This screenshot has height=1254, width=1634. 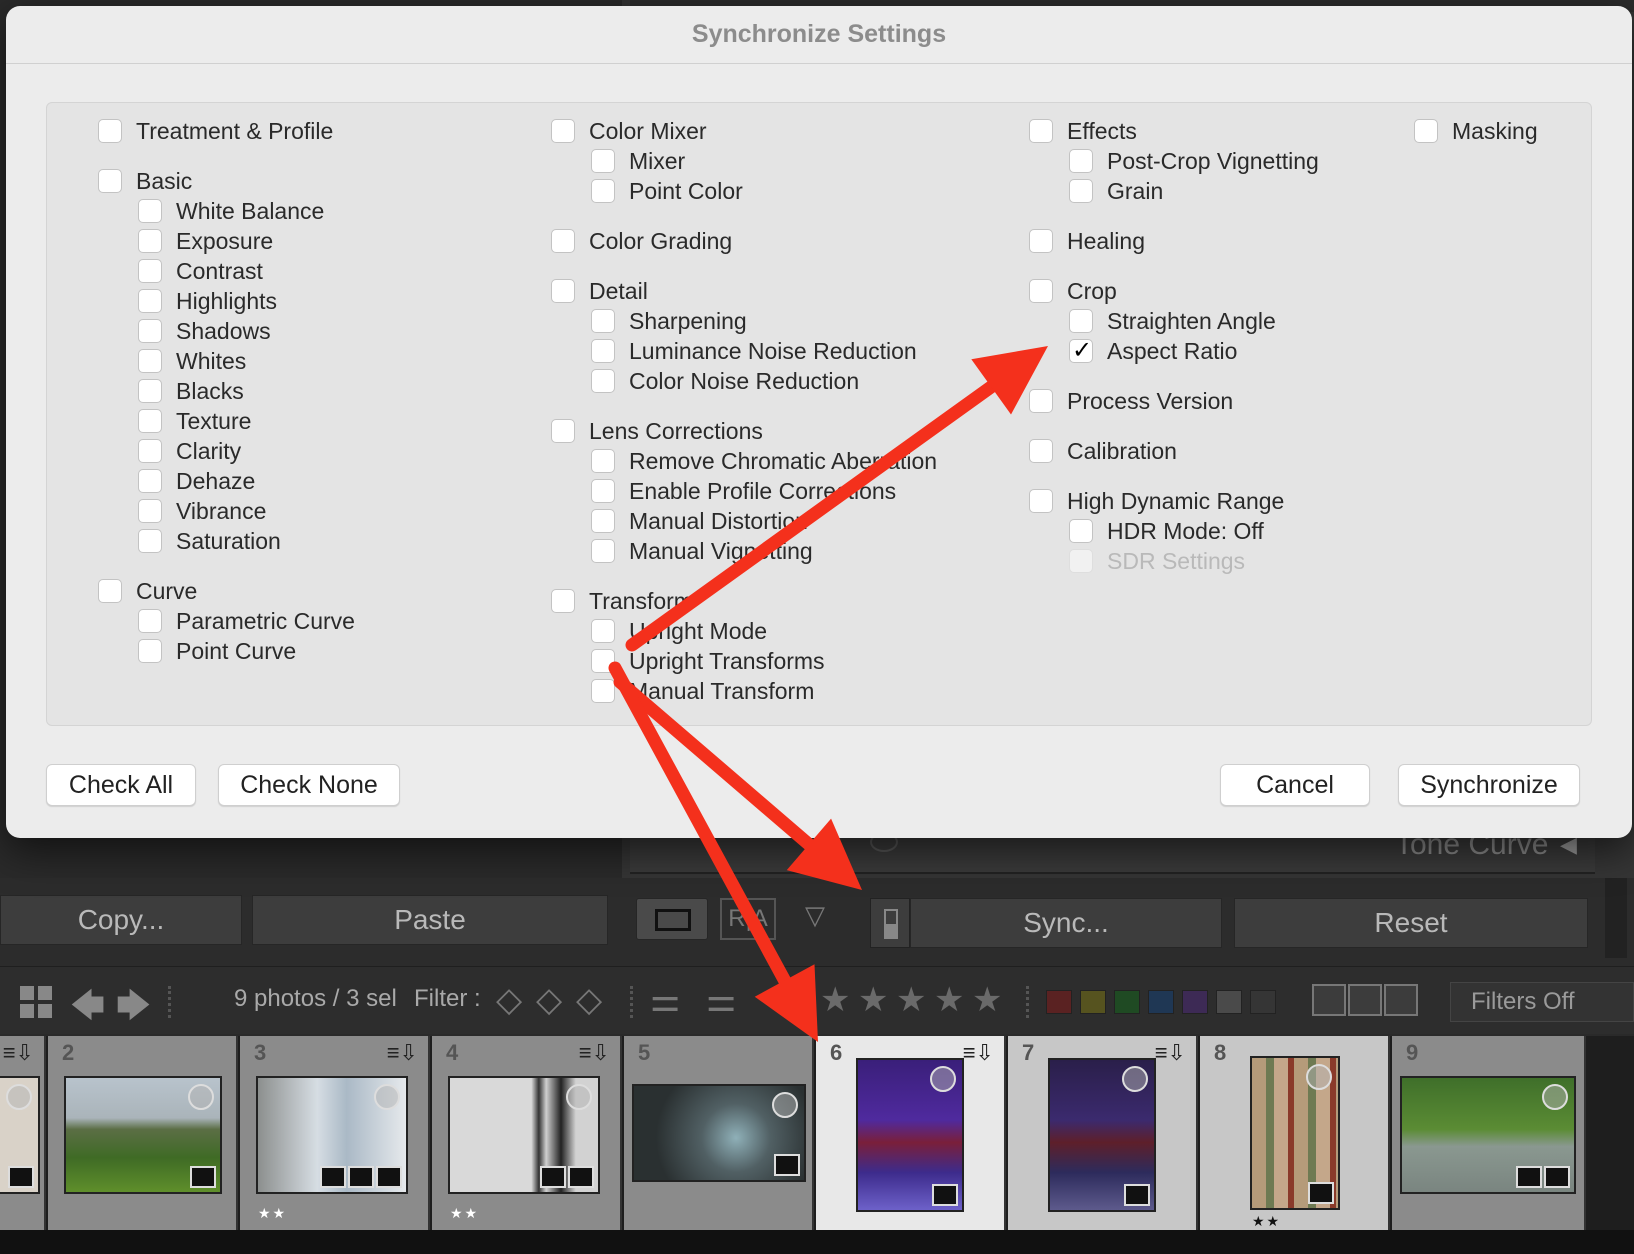 What do you see at coordinates (1542, 1002) in the screenshot?
I see `filters-dropdown: Filters Off` at bounding box center [1542, 1002].